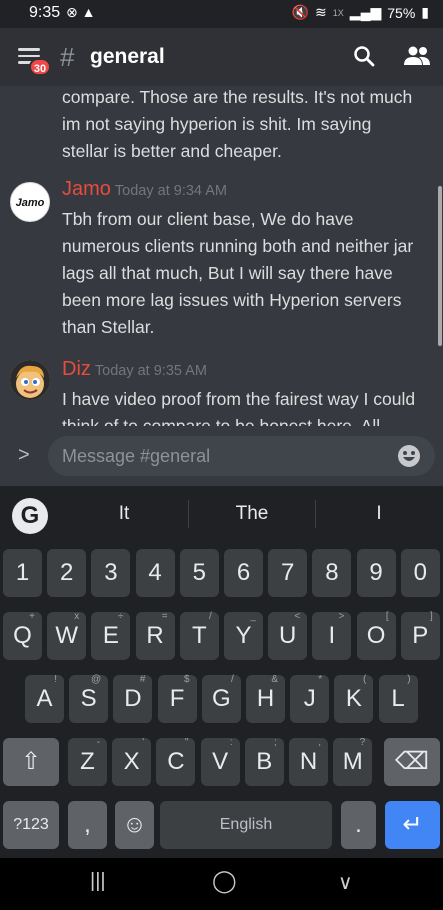 The height and width of the screenshot is (910, 443). Describe the element at coordinates (199, 573) in the screenshot. I see `key-5: 5` at that location.